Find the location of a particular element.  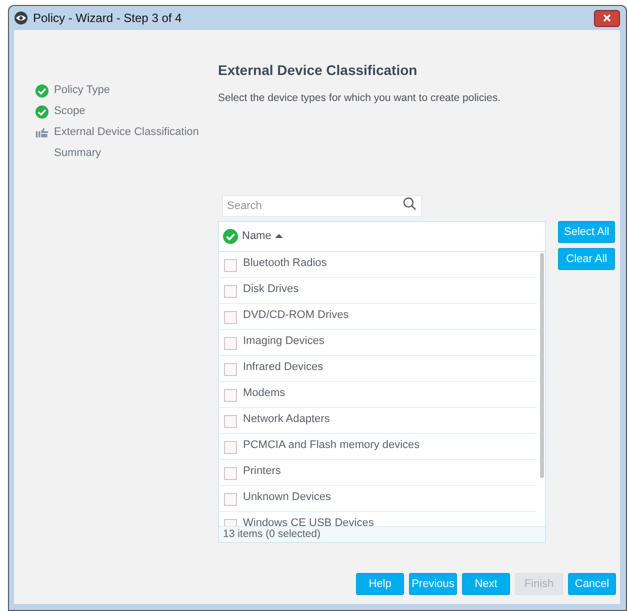

column-header: Name is located at coordinates (257, 236).